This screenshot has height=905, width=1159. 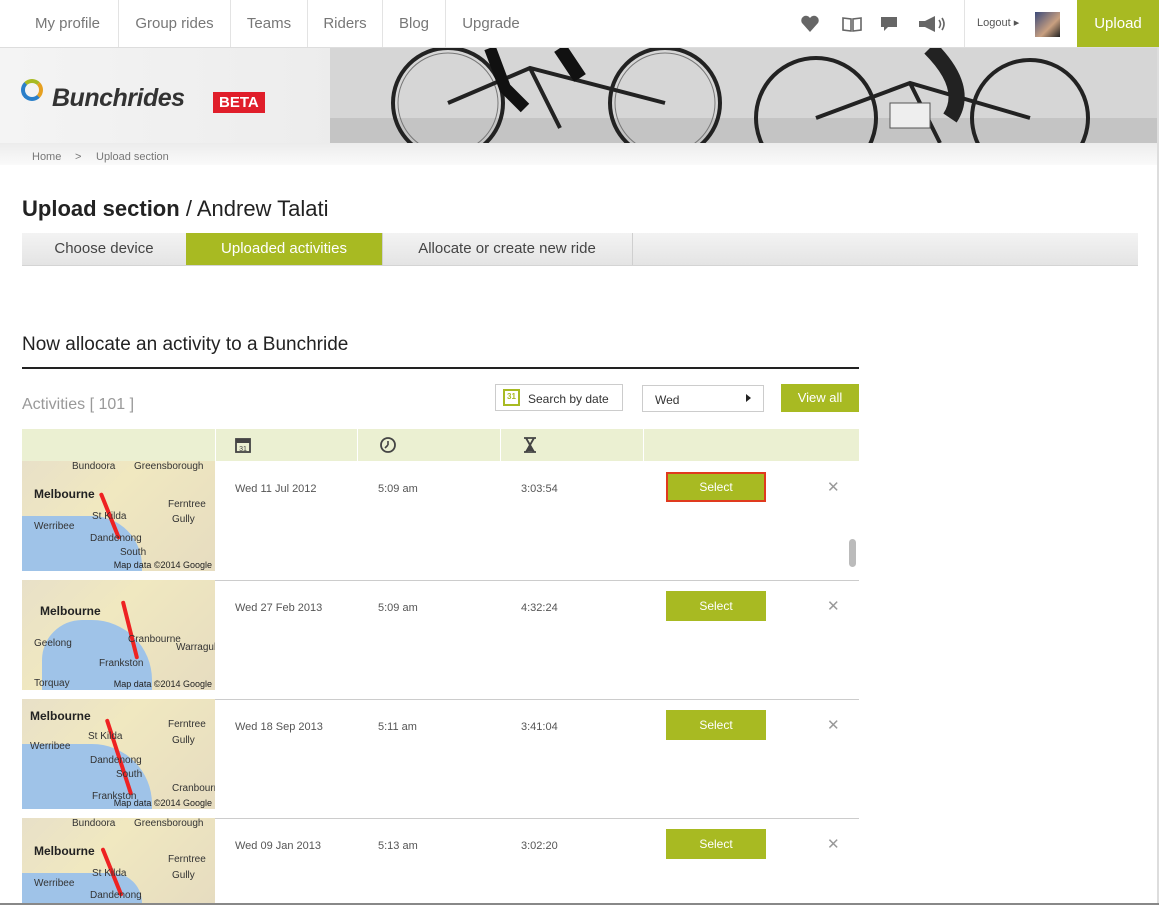 What do you see at coordinates (530, 445) in the screenshot?
I see `hourglass-icon` at bounding box center [530, 445].